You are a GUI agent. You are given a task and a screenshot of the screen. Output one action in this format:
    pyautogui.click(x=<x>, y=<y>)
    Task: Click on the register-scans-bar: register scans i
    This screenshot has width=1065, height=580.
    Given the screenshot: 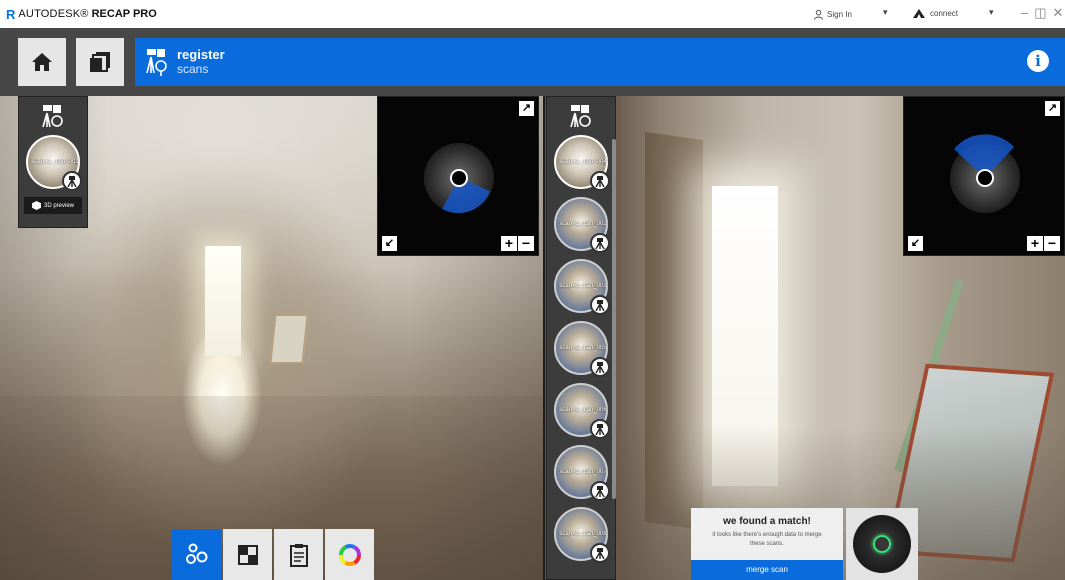 What is the action you would take?
    pyautogui.click(x=600, y=62)
    